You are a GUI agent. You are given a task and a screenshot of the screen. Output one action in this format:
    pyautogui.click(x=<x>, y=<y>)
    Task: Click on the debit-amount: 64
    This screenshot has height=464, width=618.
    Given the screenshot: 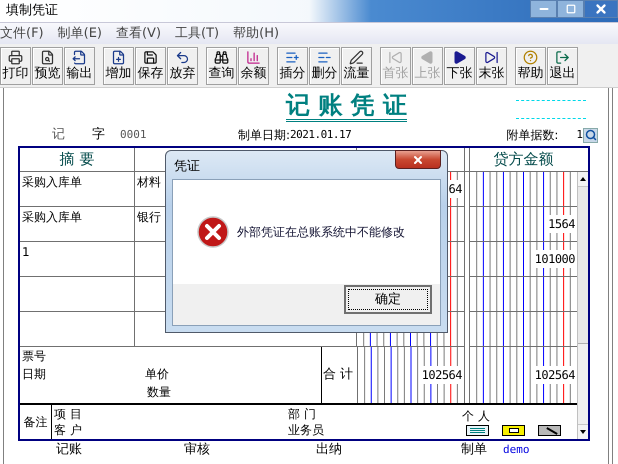 What is the action you would take?
    pyautogui.click(x=455, y=189)
    